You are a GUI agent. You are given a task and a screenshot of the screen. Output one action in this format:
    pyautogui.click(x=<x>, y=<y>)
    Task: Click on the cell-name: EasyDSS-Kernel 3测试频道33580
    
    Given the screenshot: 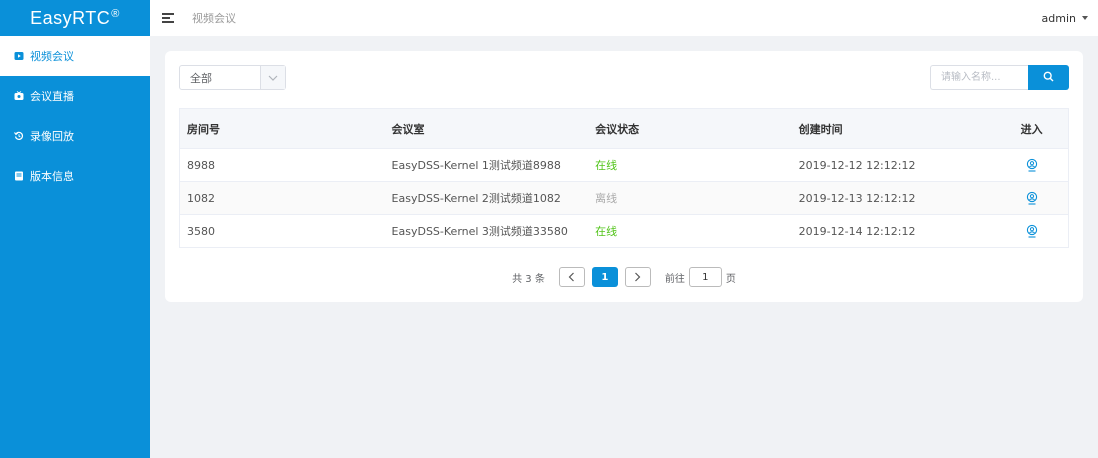 What is the action you would take?
    pyautogui.click(x=479, y=231)
    